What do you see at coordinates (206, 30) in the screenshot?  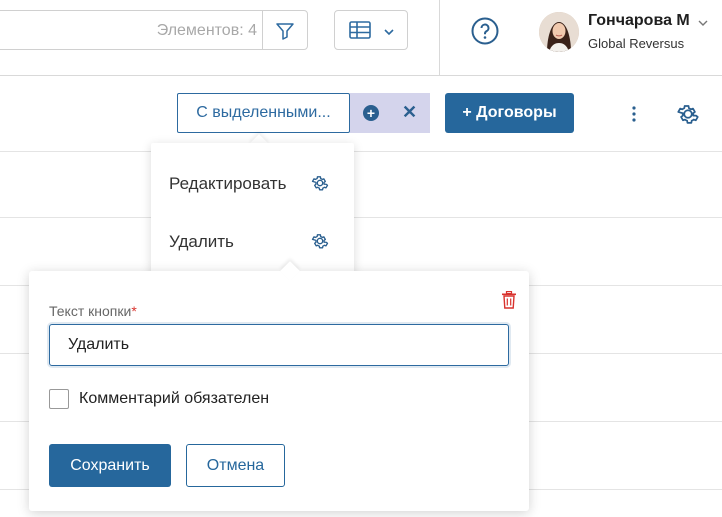 I see `items-count: Элементов: 4` at bounding box center [206, 30].